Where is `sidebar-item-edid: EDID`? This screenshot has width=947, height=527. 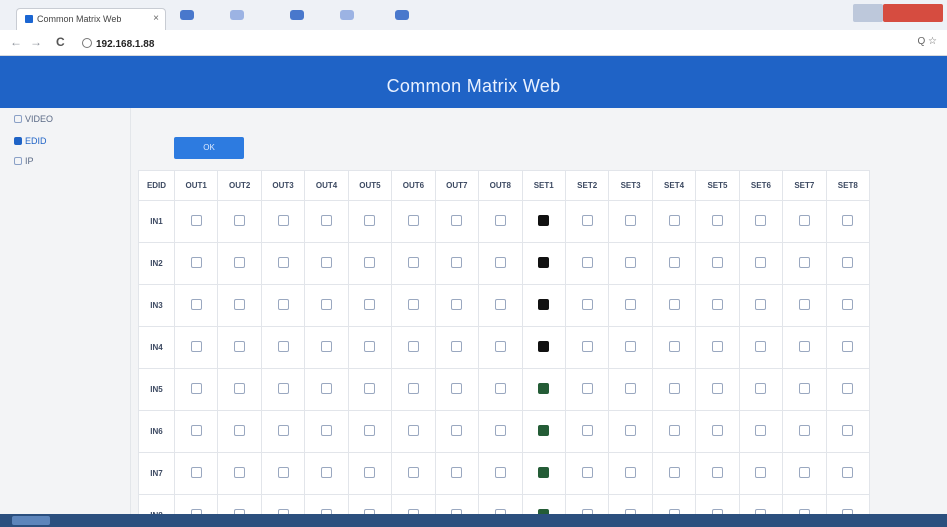
sidebar-item-edid: EDID is located at coordinates (30, 141).